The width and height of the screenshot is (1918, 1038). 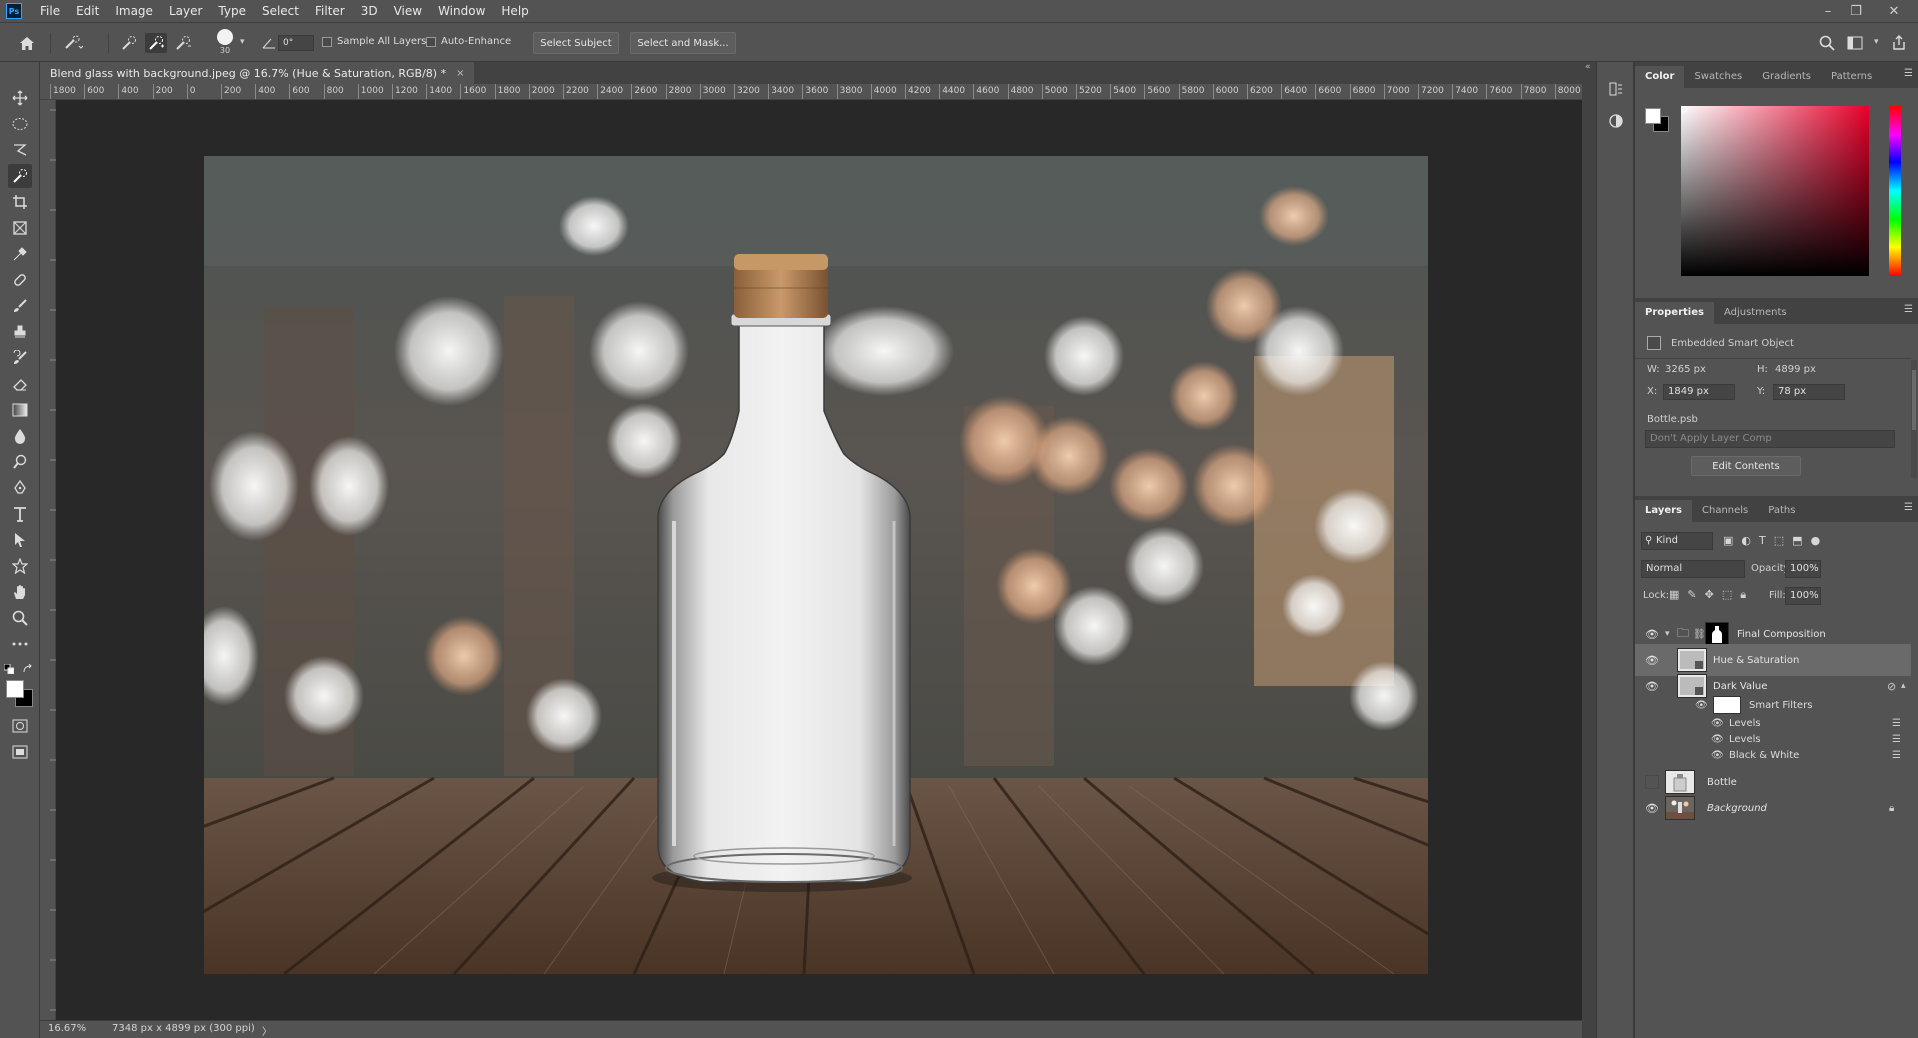 I want to click on zoom-level: 16.67%, so click(x=67, y=1028).